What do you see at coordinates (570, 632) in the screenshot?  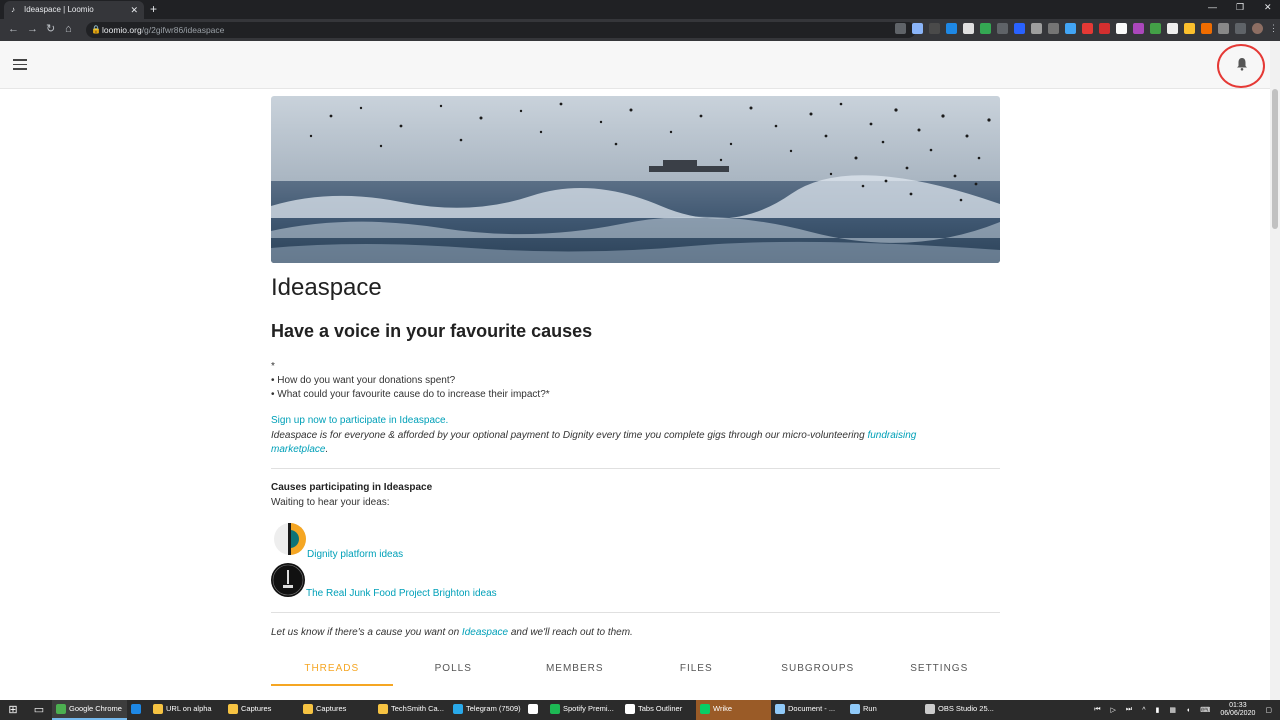 I see `cta-suffix: and we'll reach out to them.` at bounding box center [570, 632].